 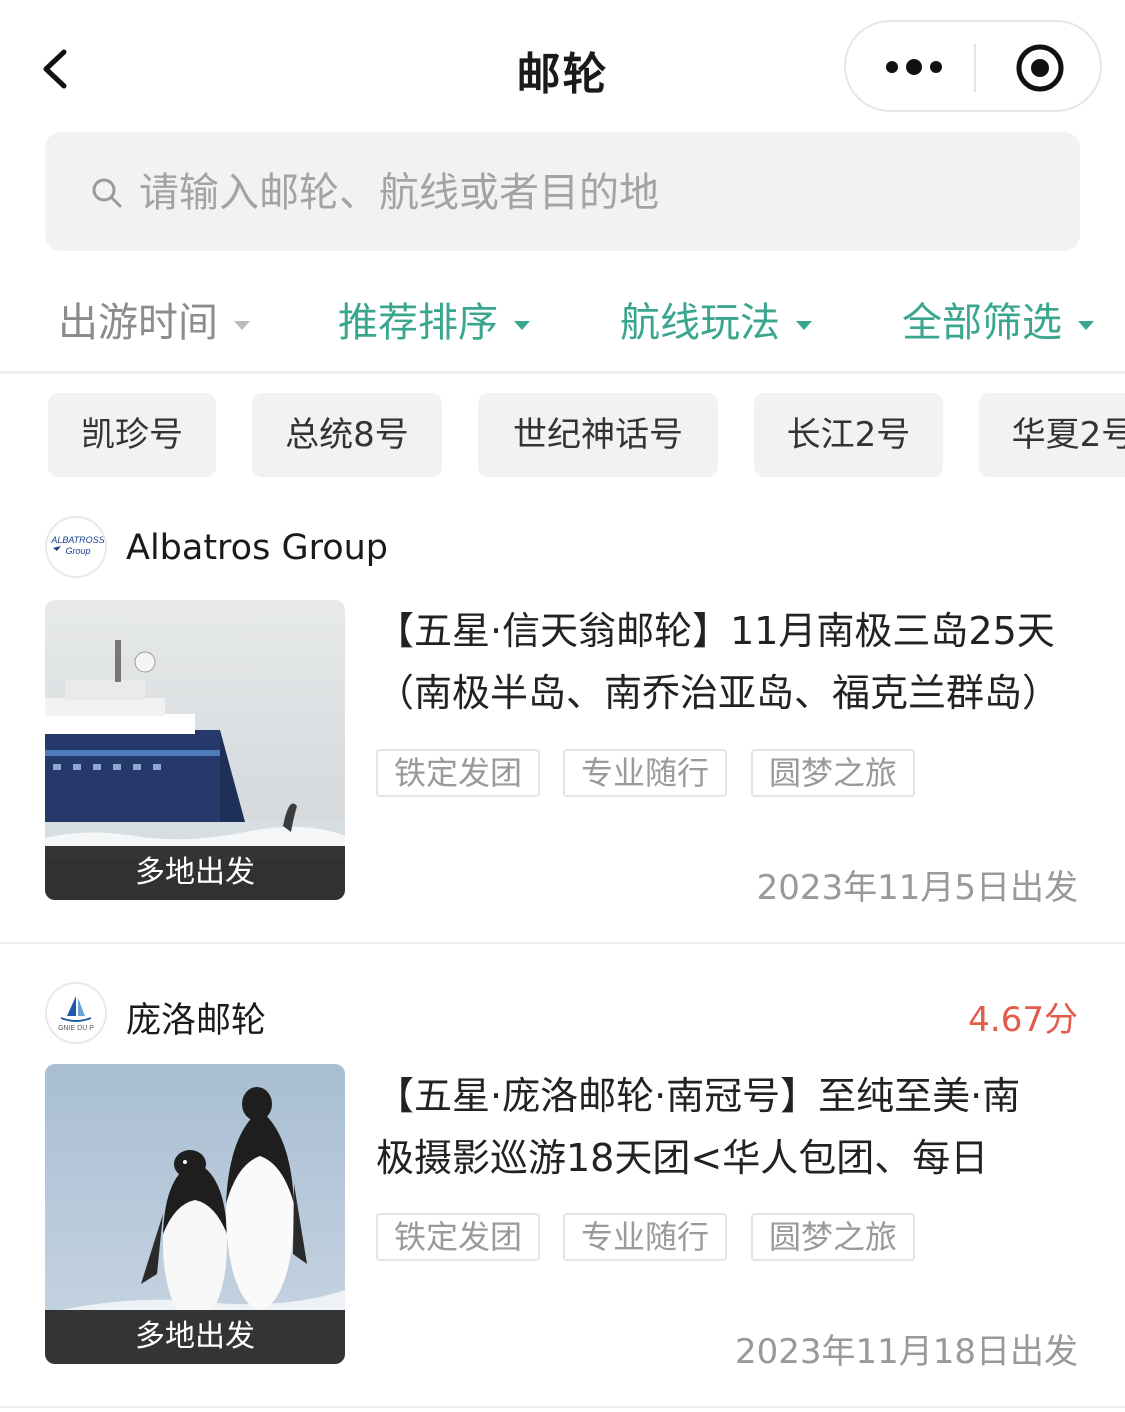 I want to click on filter-route: 航线玩法, so click(x=716, y=320).